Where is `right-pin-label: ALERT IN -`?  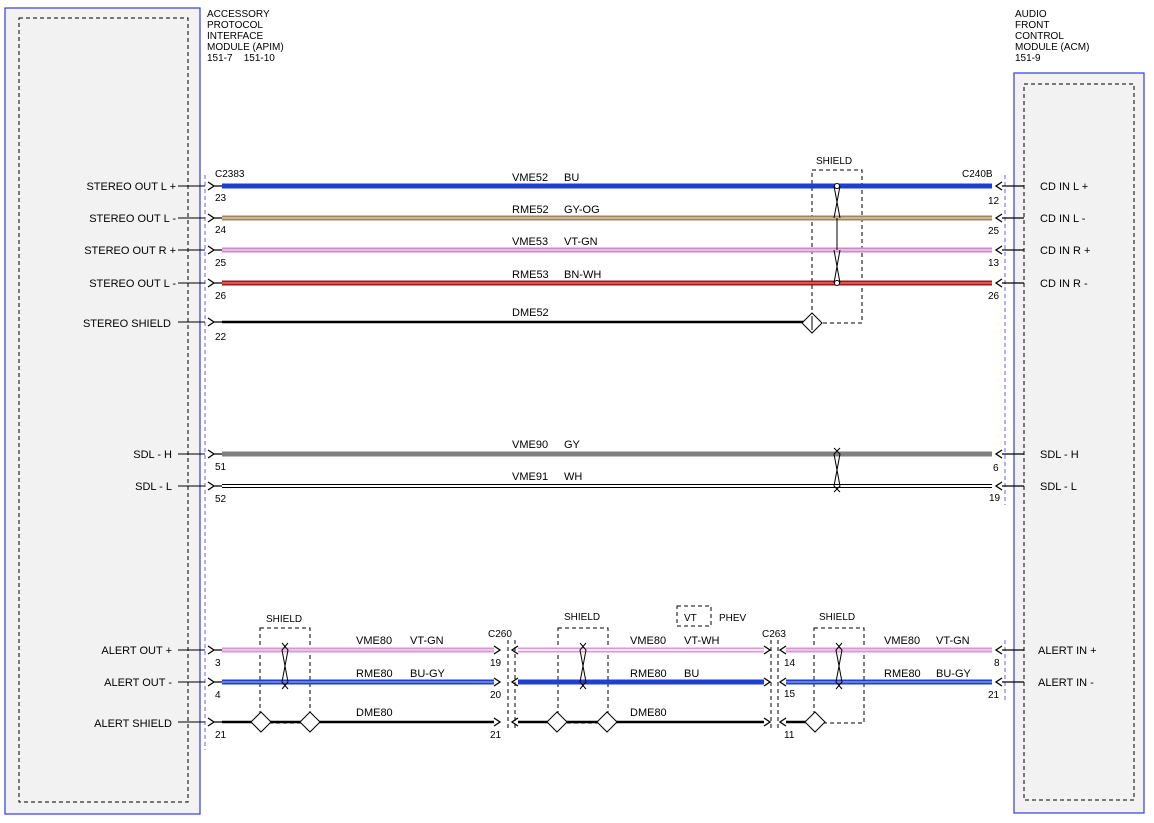
right-pin-label: ALERT IN - is located at coordinates (1066, 683).